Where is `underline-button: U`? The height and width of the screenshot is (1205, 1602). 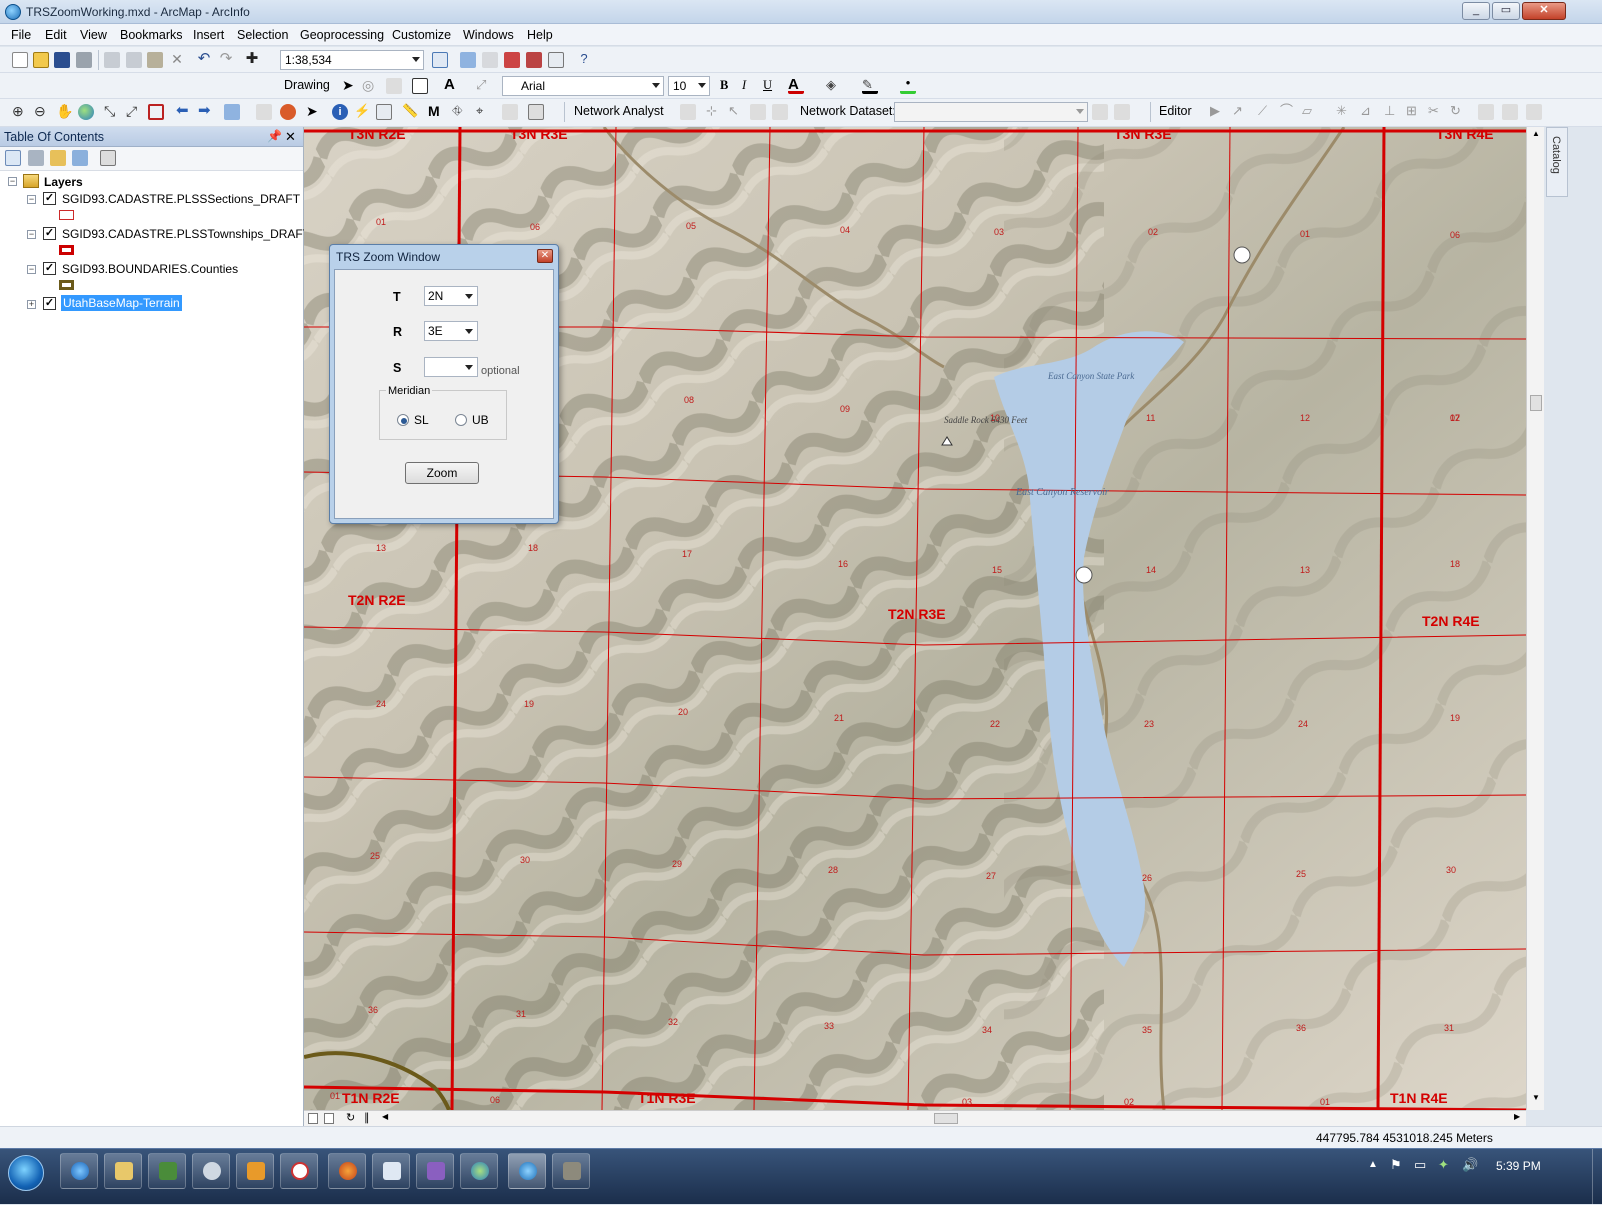
underline-button: U is located at coordinates (767, 85).